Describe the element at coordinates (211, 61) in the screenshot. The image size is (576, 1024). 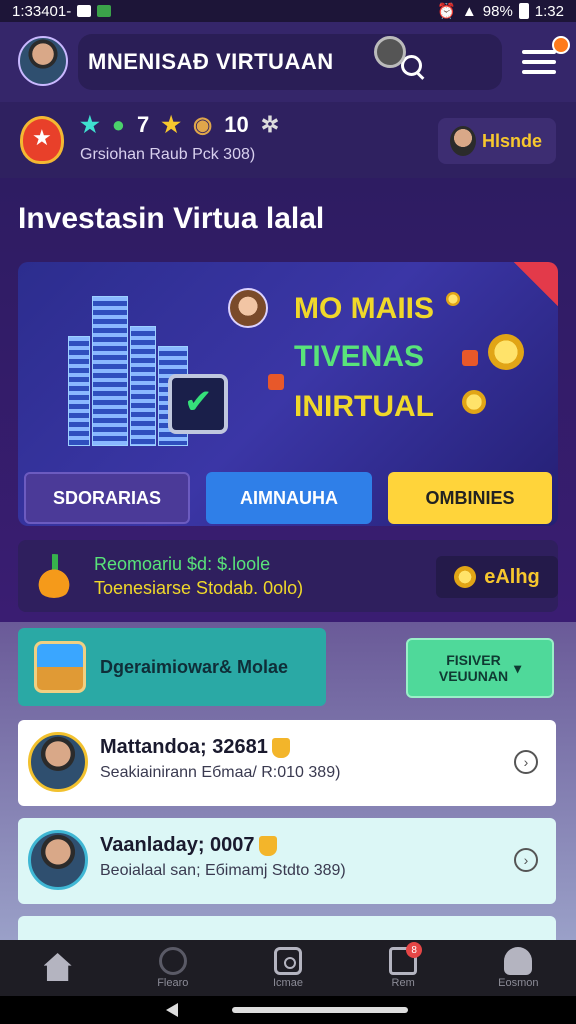
I see `app-title: MNENISAÐ VIRTUAAN` at that location.